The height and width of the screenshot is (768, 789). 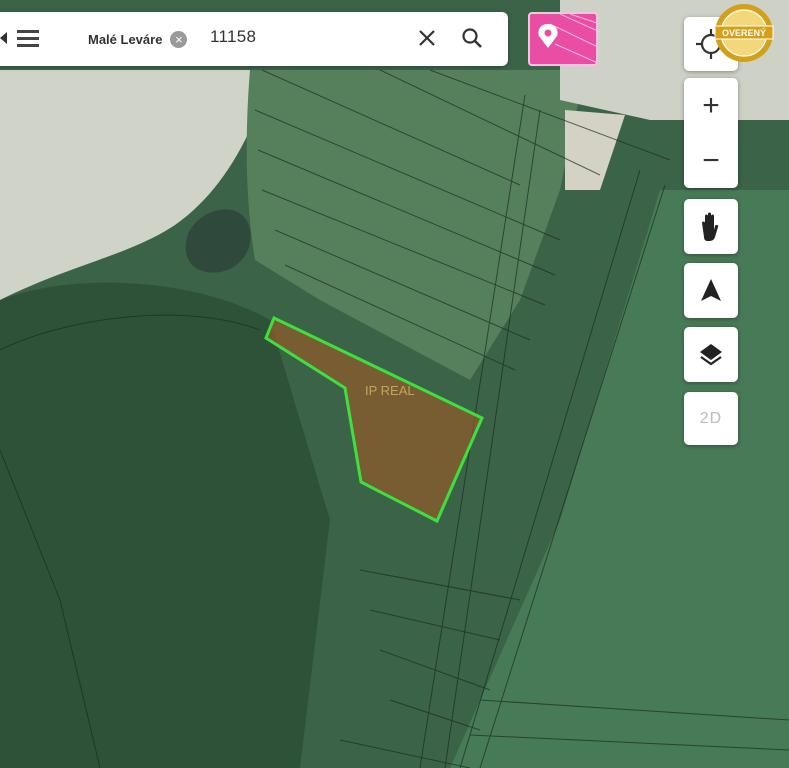 I want to click on pan-button, so click(x=711, y=226).